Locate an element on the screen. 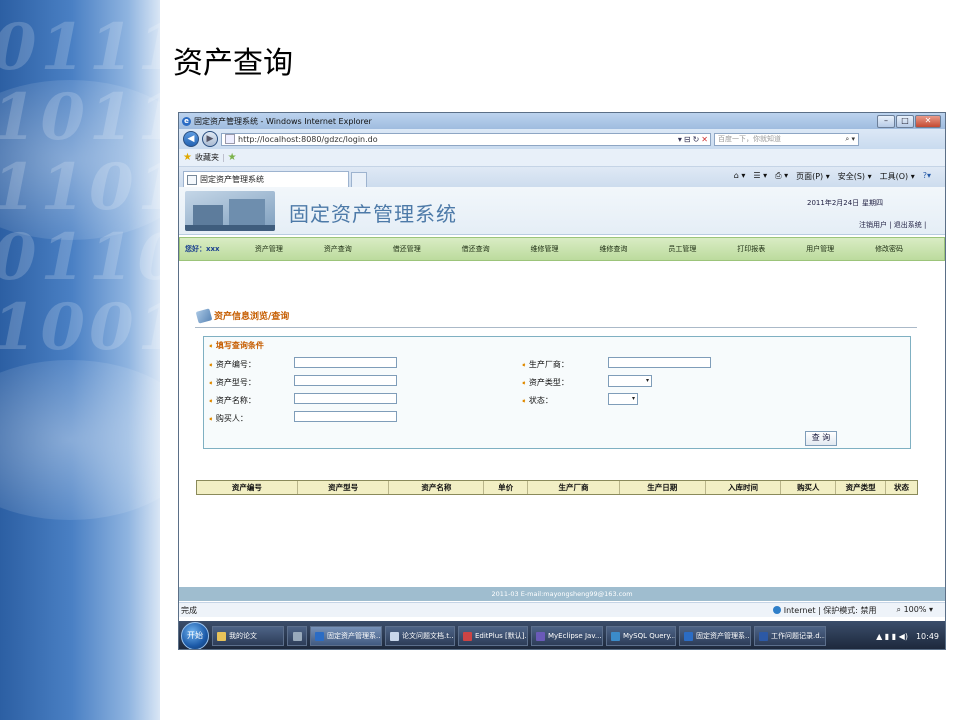 The width and height of the screenshot is (960, 720). asset-name-input is located at coordinates (345, 398).